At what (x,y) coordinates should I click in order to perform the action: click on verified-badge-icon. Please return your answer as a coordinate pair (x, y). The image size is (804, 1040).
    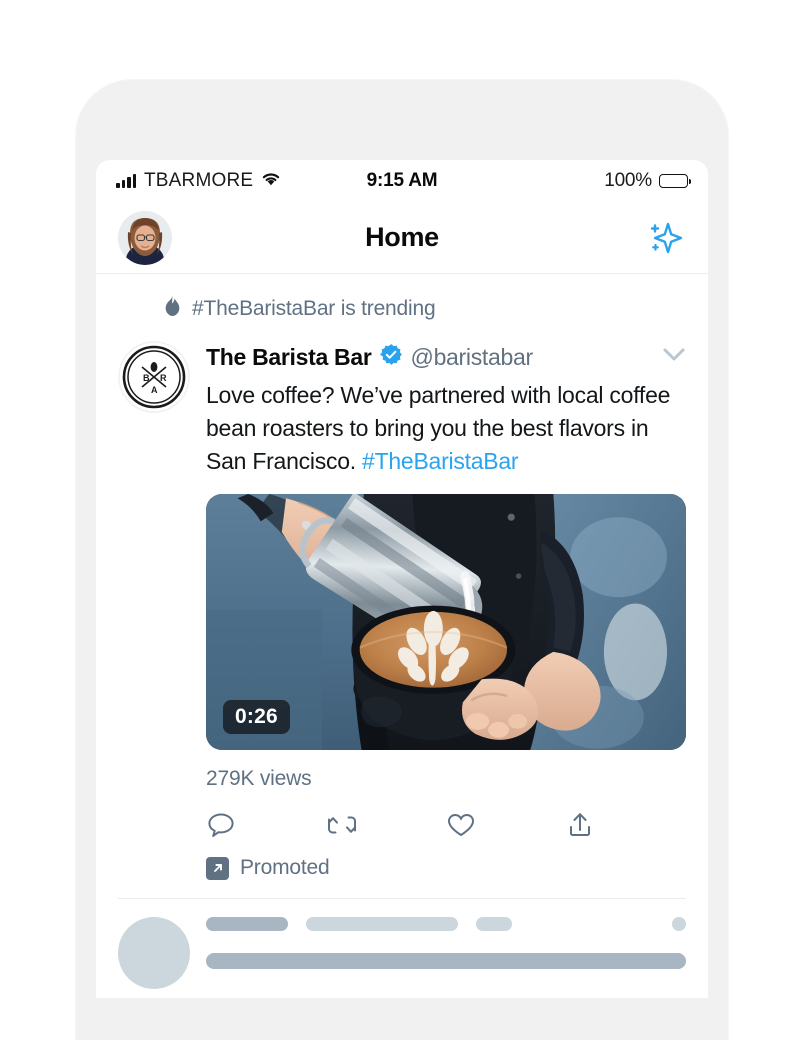
    Looking at the image, I should click on (391, 357).